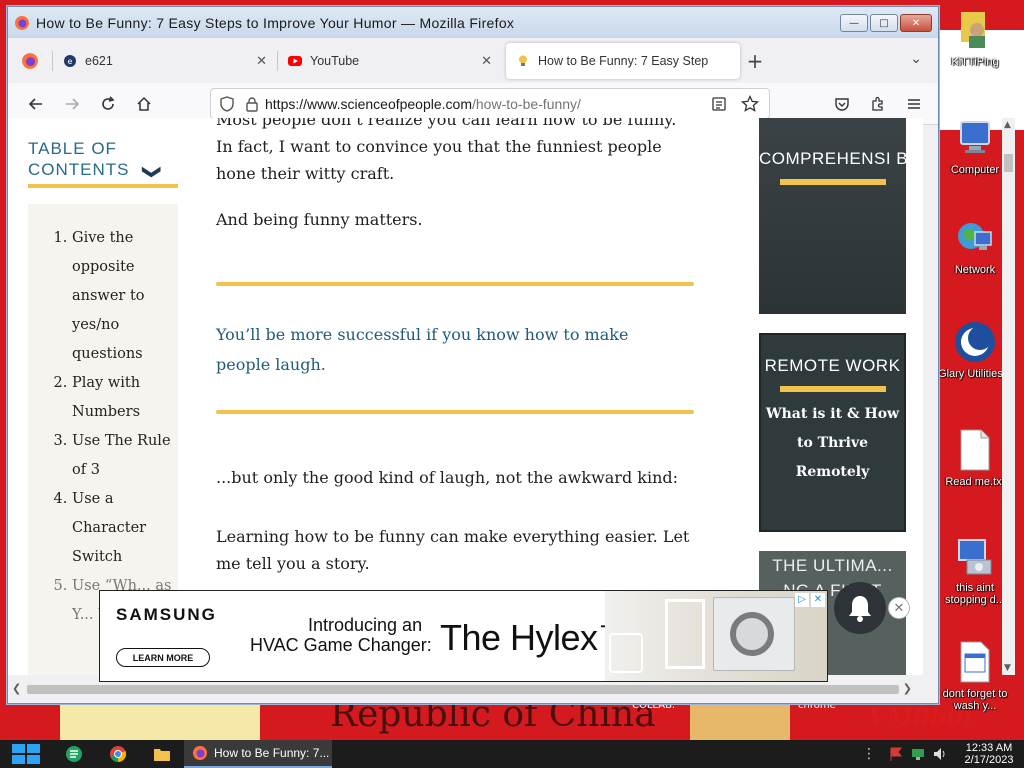 The width and height of the screenshot is (1024, 768). Describe the element at coordinates (103, 159) in the screenshot. I see `toc-heading: TABLE OF CONTENTS ❯` at that location.